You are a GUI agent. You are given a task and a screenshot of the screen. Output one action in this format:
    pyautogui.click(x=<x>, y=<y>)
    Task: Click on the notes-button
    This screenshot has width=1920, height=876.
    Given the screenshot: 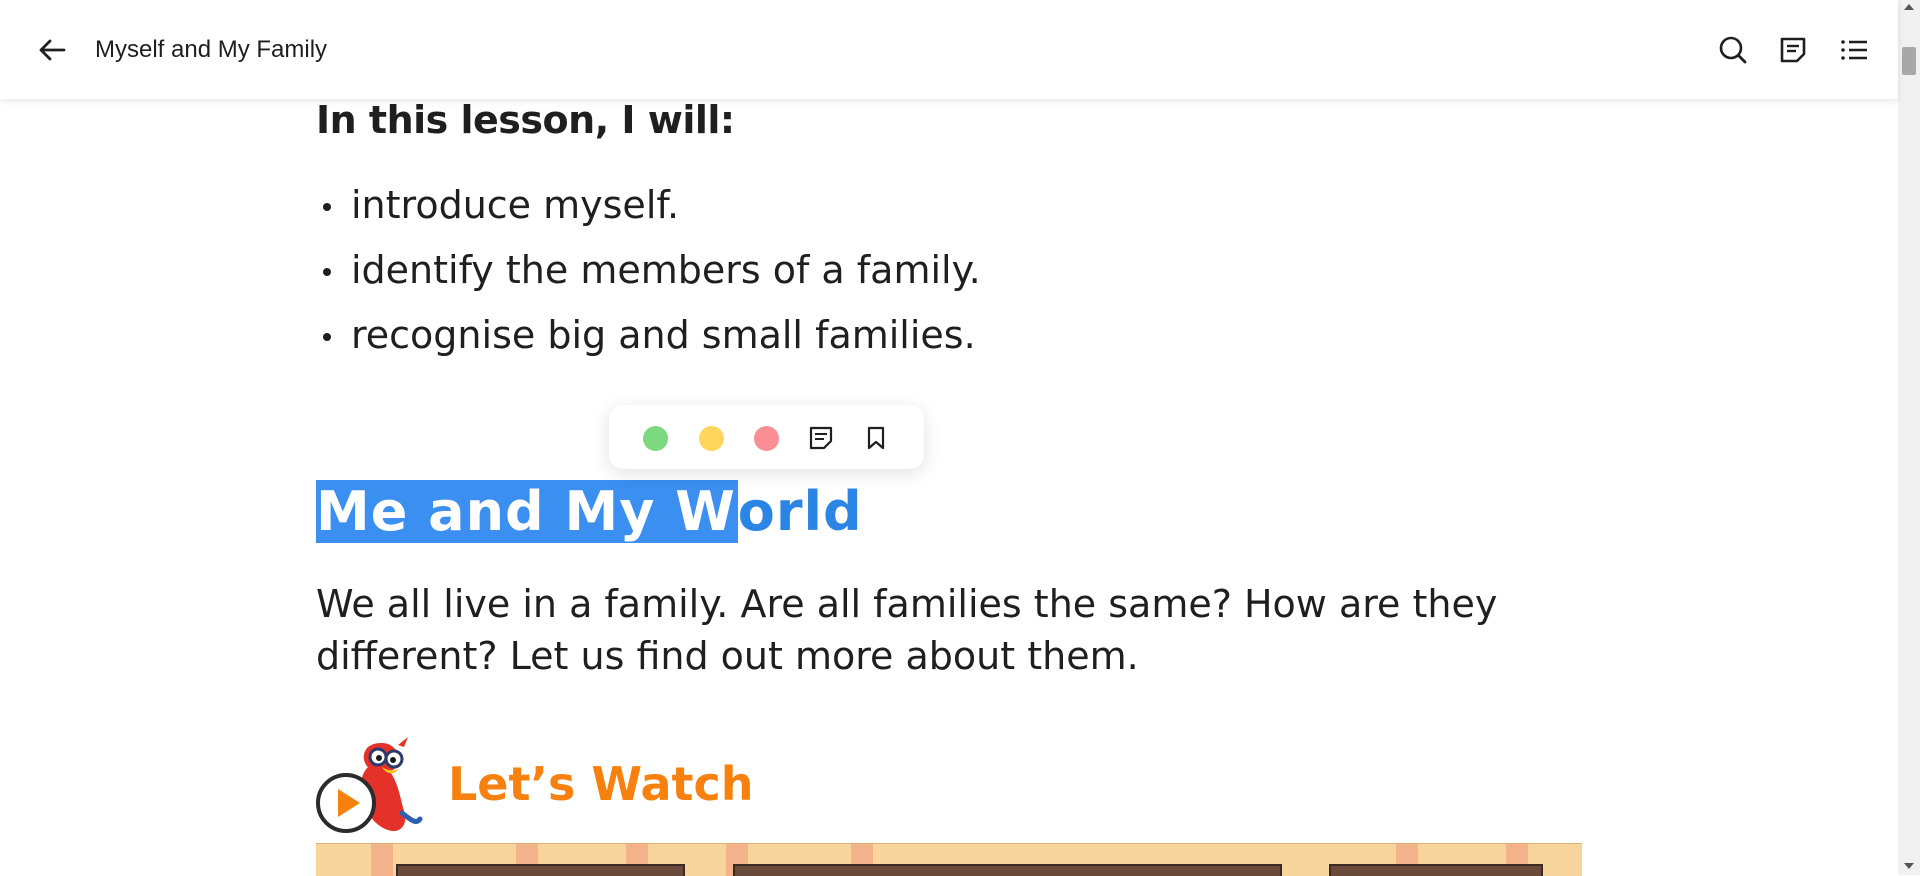 What is the action you would take?
    pyautogui.click(x=1793, y=50)
    